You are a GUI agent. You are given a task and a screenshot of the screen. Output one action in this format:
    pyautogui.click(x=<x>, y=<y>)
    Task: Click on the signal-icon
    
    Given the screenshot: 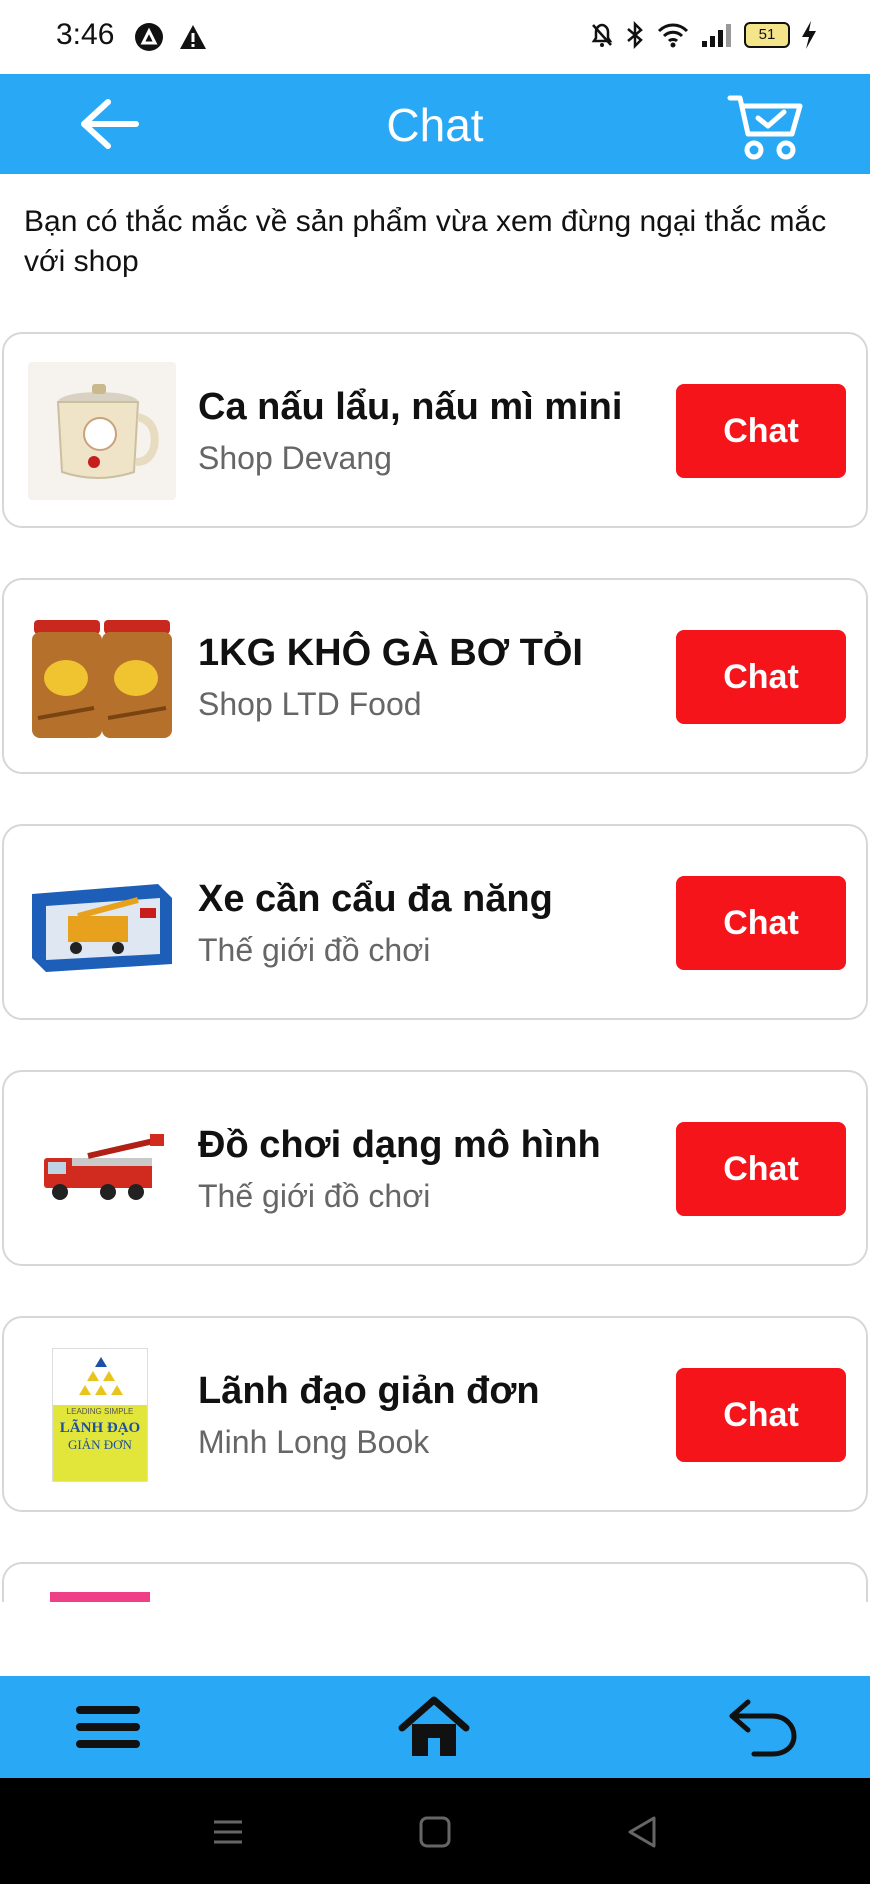 What is the action you would take?
    pyautogui.click(x=716, y=35)
    